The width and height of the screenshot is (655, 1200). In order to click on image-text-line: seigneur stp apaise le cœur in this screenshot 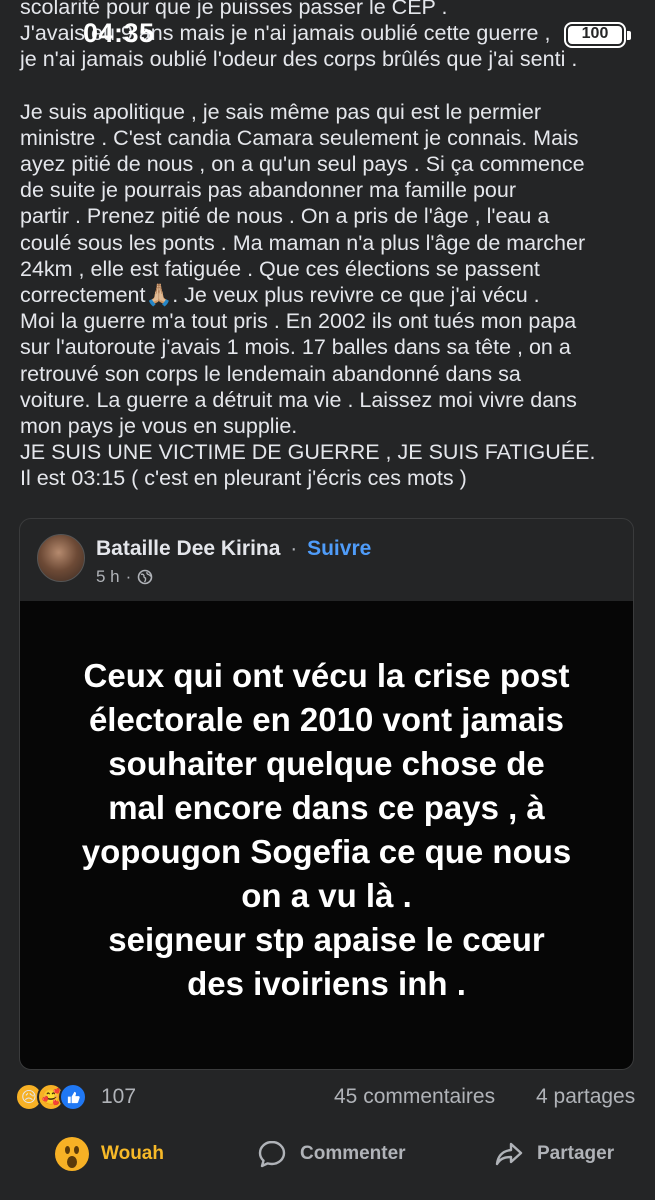, I will do `click(326, 939)`.